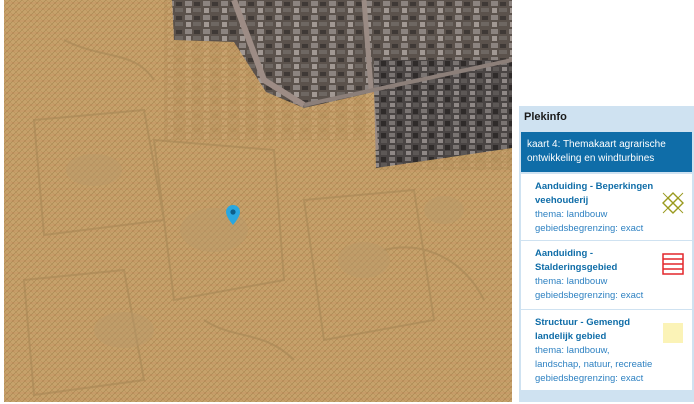 This screenshot has height=404, width=694. I want to click on info-item-title: Structuur - Gemengd landelijk gebied, so click(595, 330).